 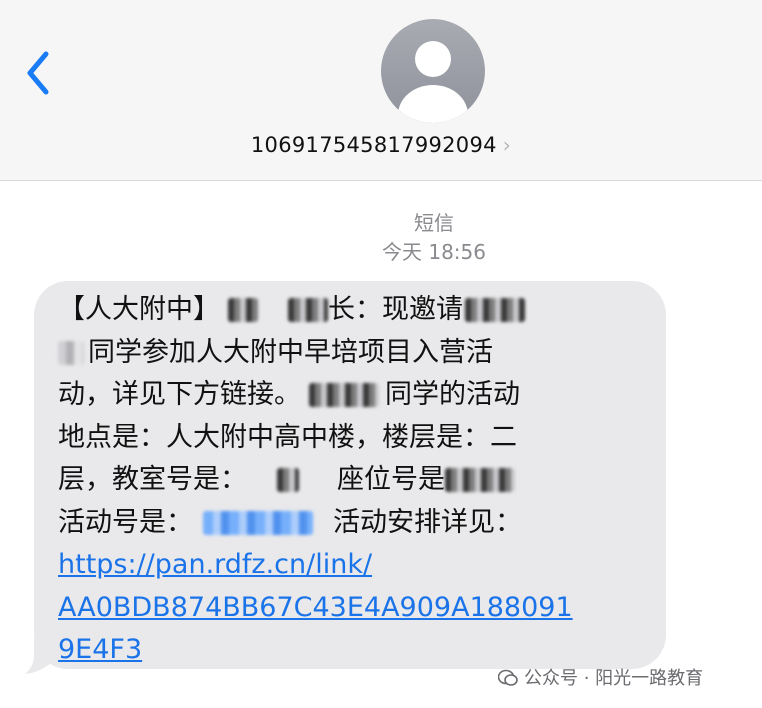 I want to click on watermark-text: 公众号 · 阳光一路教育, so click(x=614, y=678).